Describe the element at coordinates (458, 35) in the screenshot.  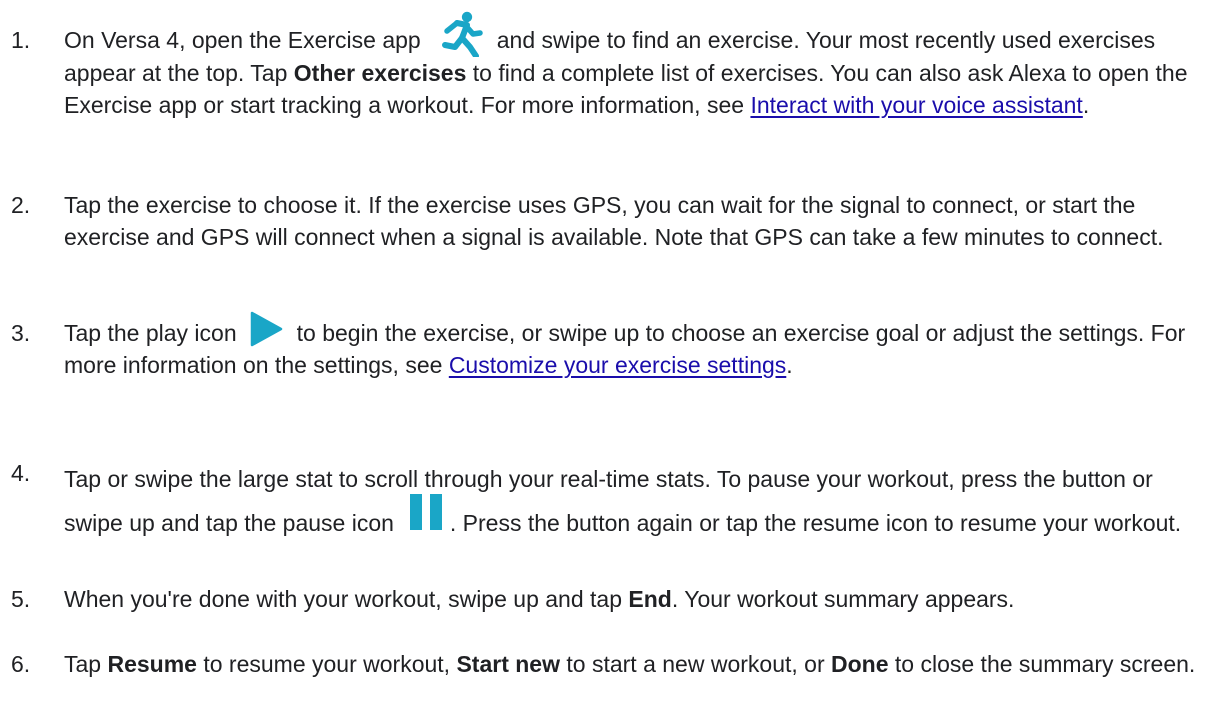
I see `running-person-icon` at that location.